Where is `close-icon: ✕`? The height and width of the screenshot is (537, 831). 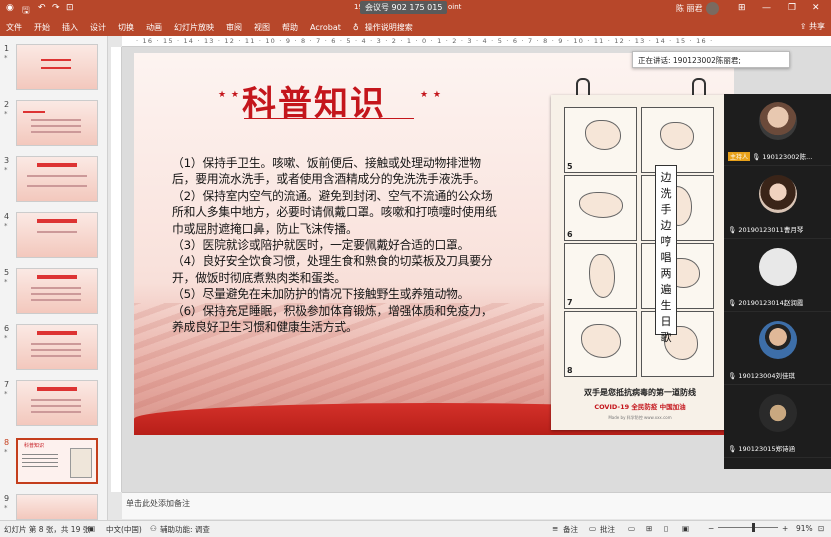
close-icon: ✕ is located at coordinates (816, 8).